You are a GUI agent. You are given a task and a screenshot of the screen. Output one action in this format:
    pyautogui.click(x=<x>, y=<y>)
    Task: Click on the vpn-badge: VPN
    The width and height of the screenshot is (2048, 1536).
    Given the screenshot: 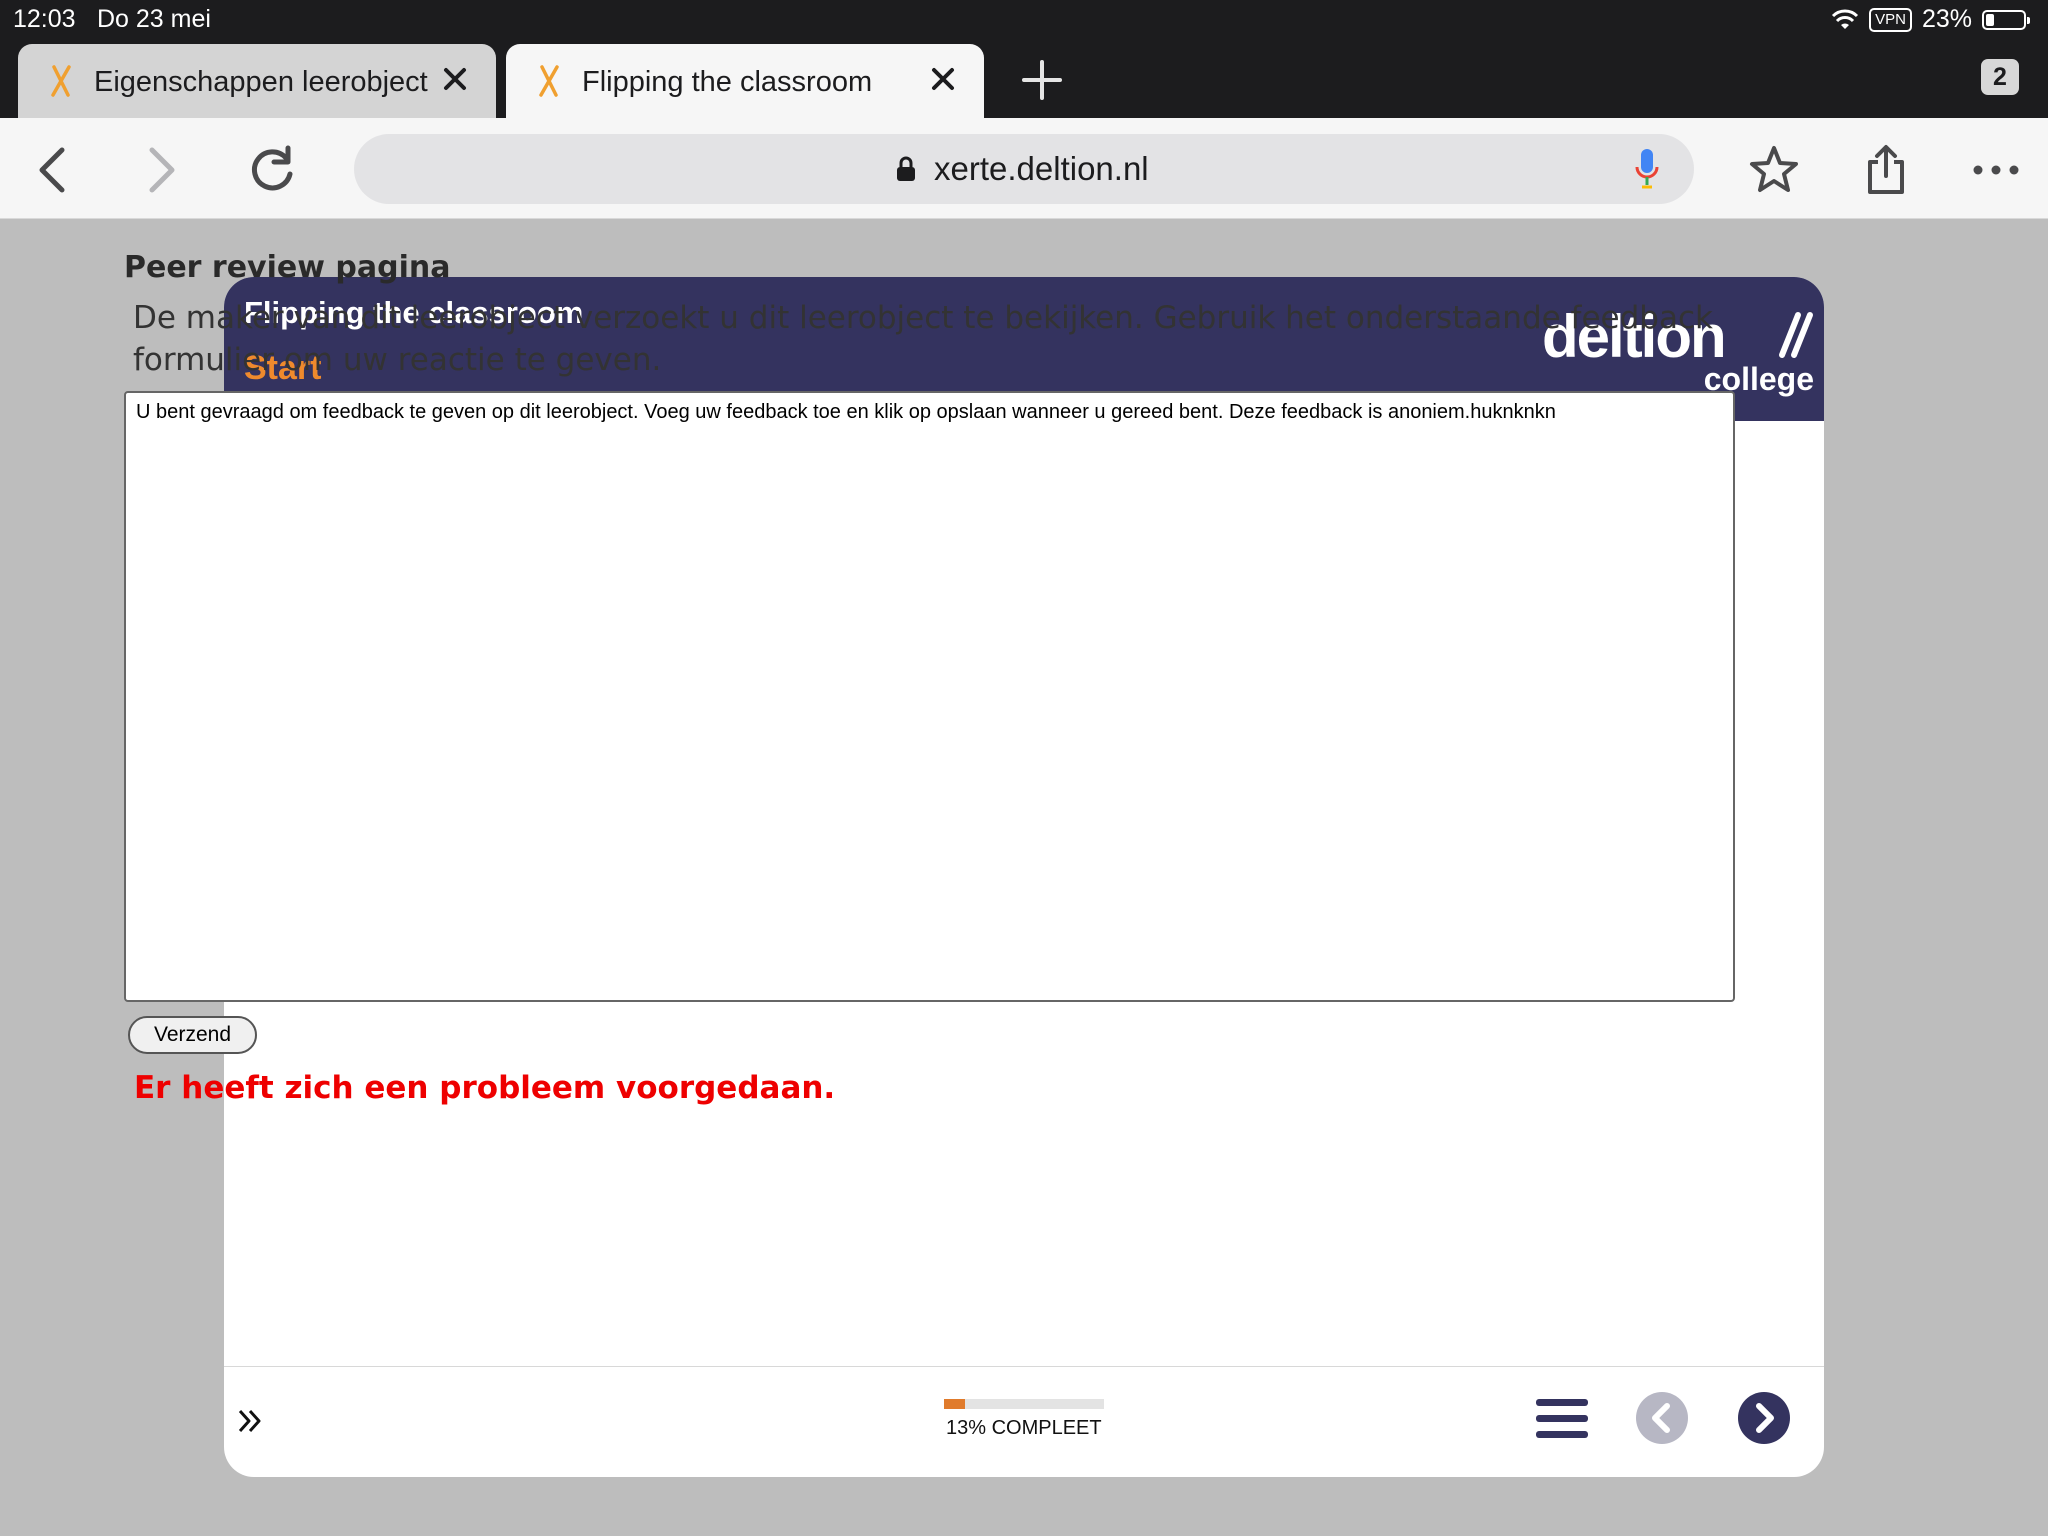 What is the action you would take?
    pyautogui.click(x=1890, y=19)
    